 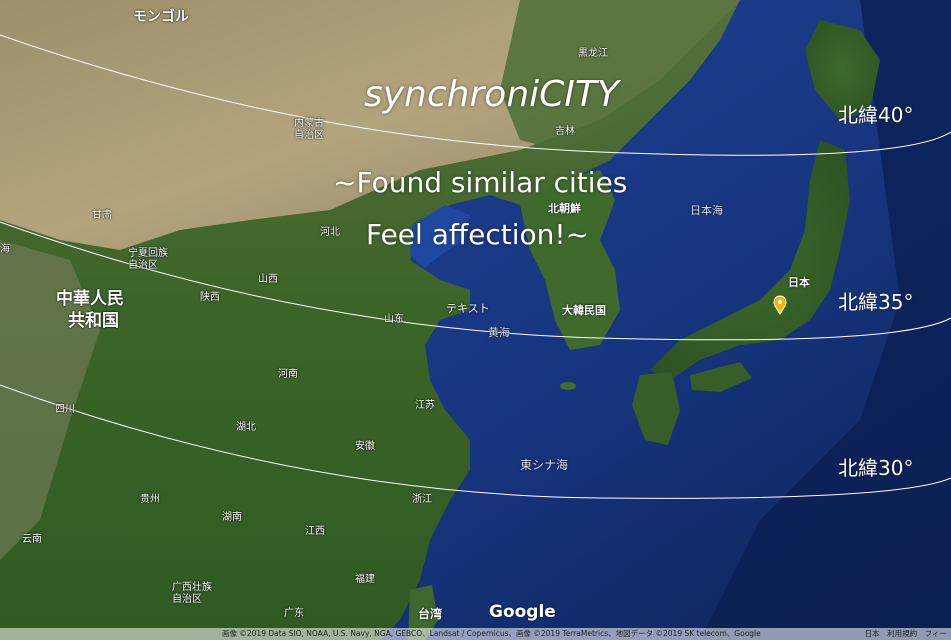 What do you see at coordinates (5, 249) in the screenshot?
I see `label-qinghai-edge: 海` at bounding box center [5, 249].